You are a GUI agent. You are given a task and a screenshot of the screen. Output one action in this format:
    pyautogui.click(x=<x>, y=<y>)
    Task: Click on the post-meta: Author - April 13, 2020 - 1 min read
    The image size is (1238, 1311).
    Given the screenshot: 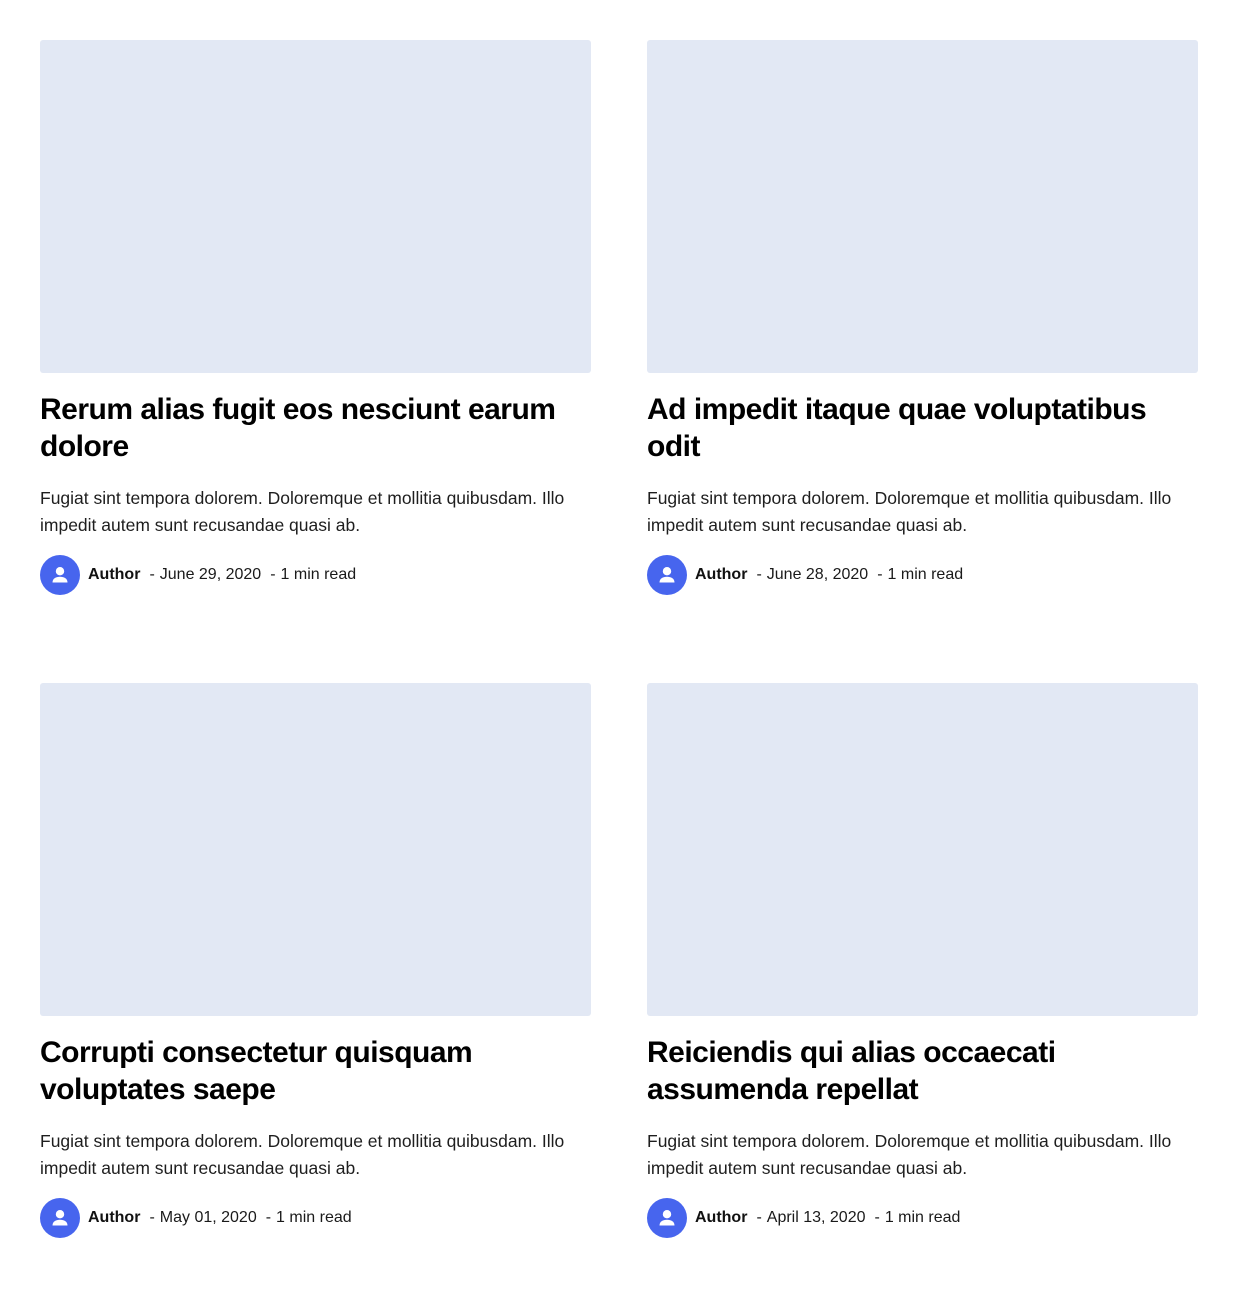 What is the action you would take?
    pyautogui.click(x=803, y=1218)
    